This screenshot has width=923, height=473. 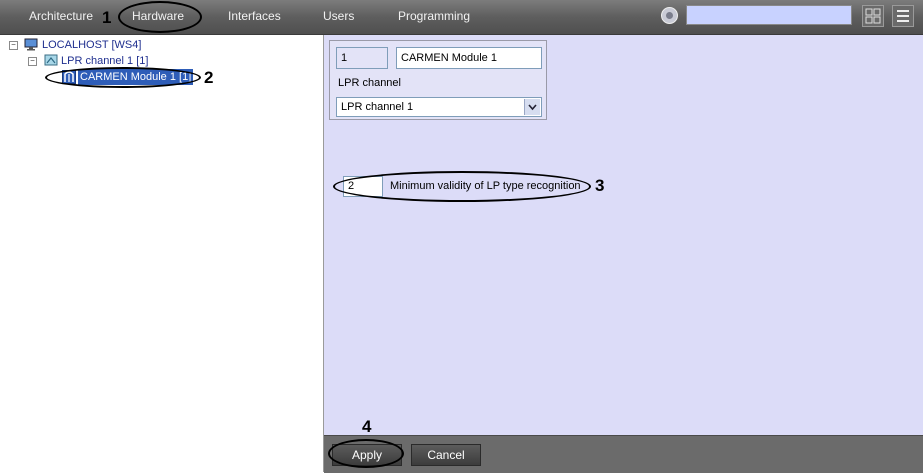 What do you see at coordinates (209, 77) in the screenshot?
I see `callout-number-2: 2` at bounding box center [209, 77].